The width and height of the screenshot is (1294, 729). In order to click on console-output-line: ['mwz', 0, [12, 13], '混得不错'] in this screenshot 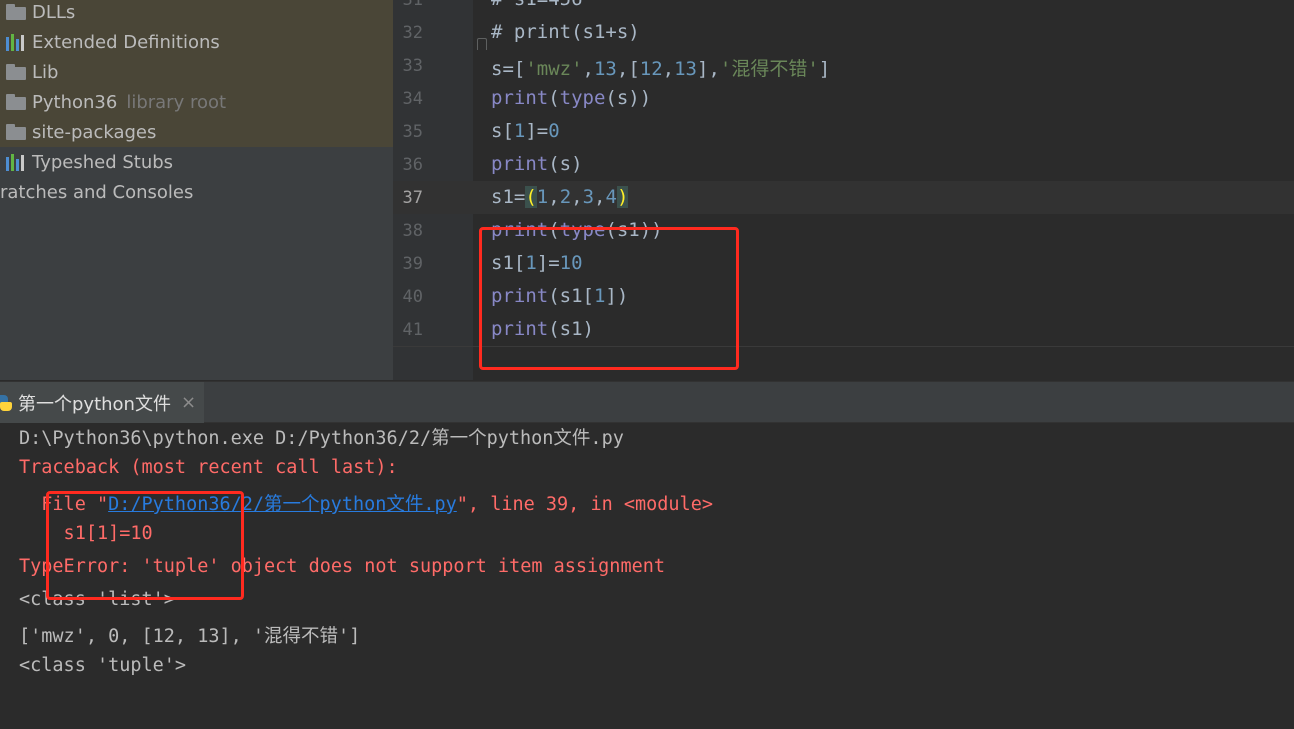, I will do `click(190, 636)`.